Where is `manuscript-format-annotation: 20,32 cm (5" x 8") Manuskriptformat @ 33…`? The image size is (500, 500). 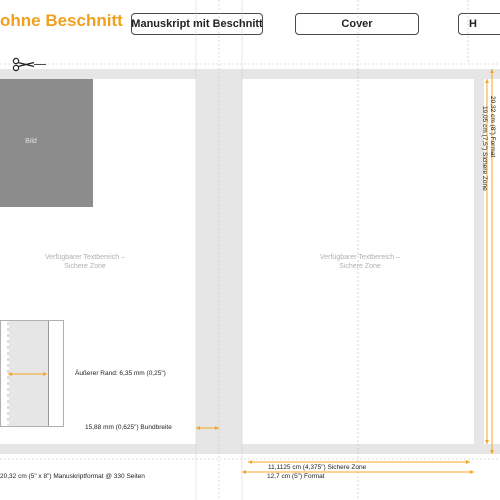 manuscript-format-annotation: 20,32 cm (5" x 8") Manuskriptformat @ 33… is located at coordinates (72, 476).